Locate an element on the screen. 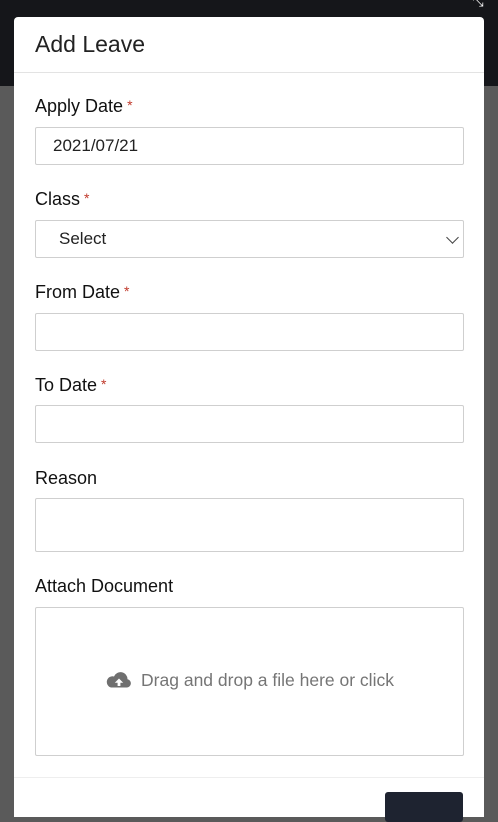 The width and height of the screenshot is (498, 822). to-date-label: To Date * is located at coordinates (71, 385).